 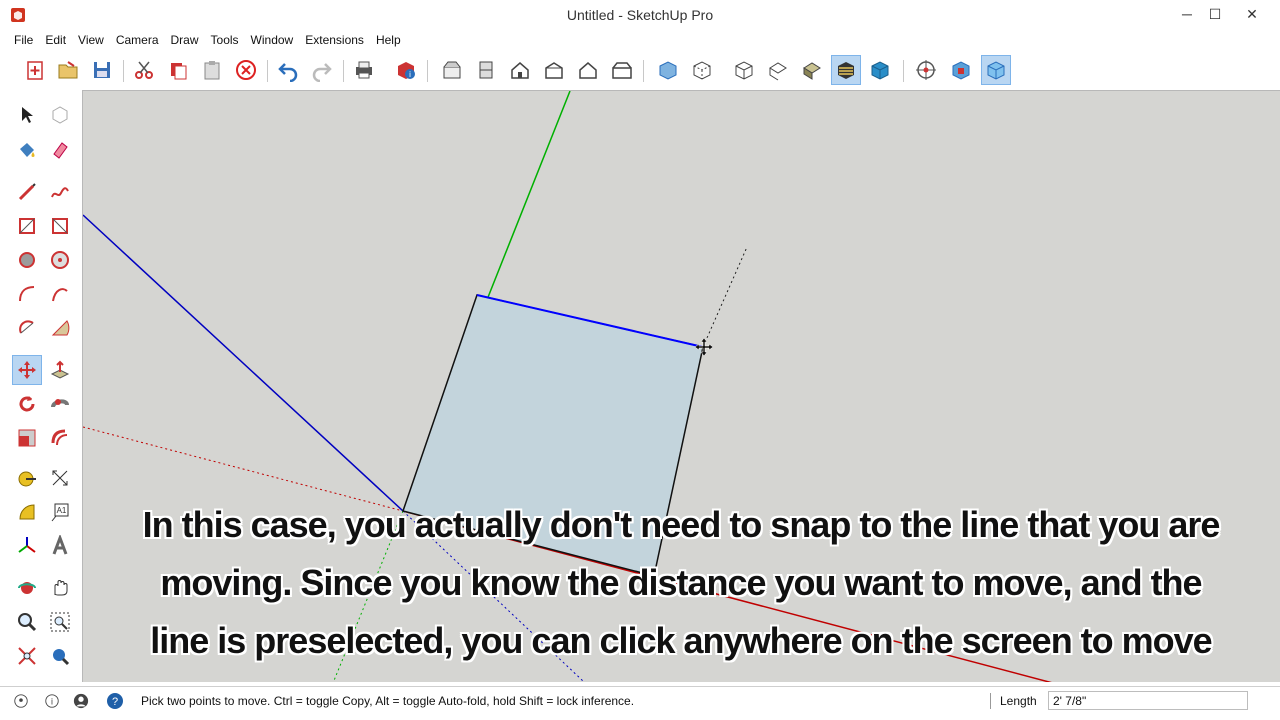 I want to click on measurements-label: Length, so click(x=1018, y=701).